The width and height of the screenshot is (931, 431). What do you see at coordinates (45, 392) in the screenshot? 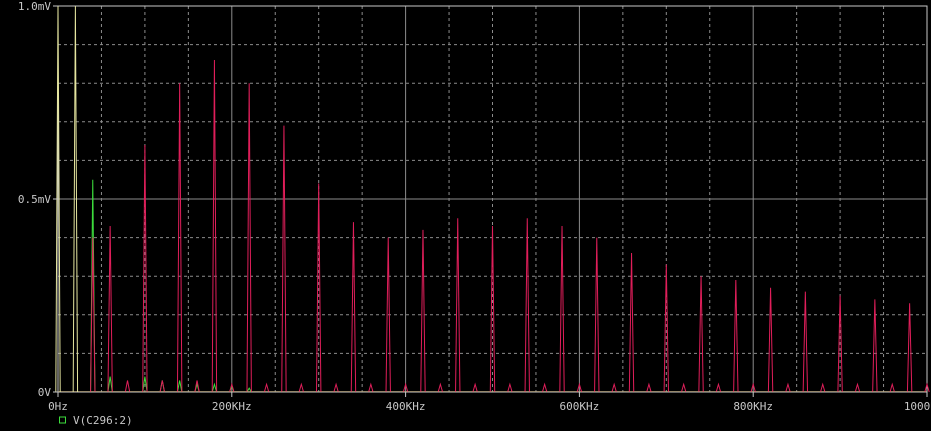
I see `y-tick-label: 0V` at bounding box center [45, 392].